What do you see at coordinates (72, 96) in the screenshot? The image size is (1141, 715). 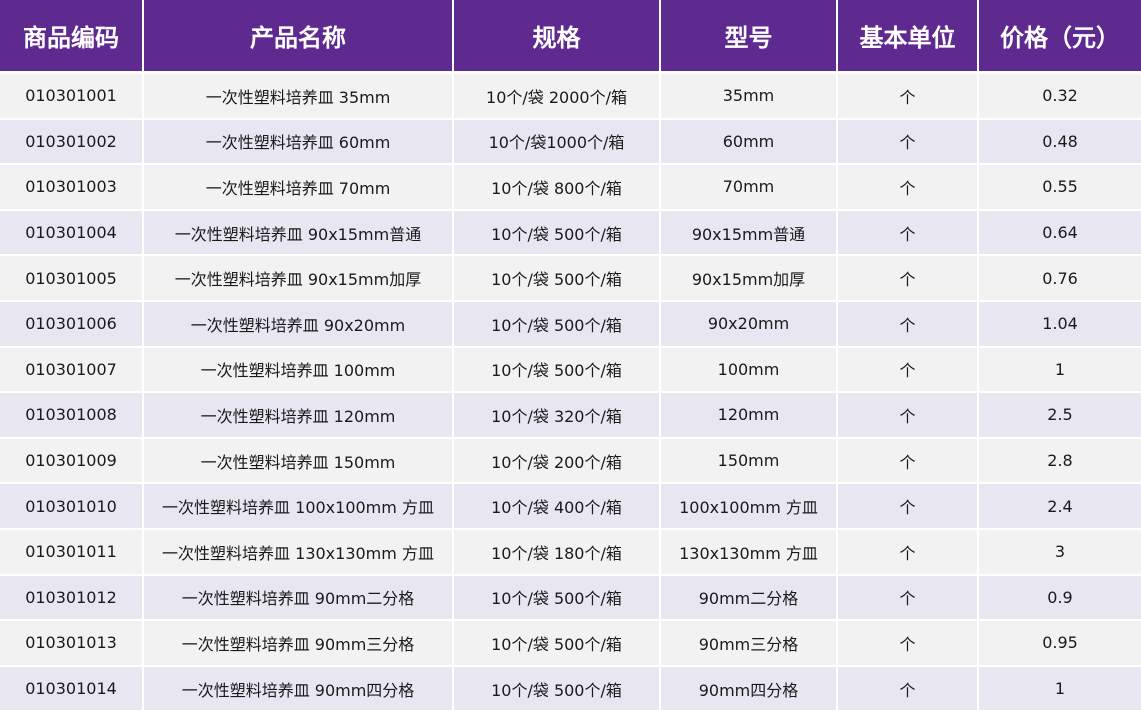 I see `cell-product-code: 010301001` at bounding box center [72, 96].